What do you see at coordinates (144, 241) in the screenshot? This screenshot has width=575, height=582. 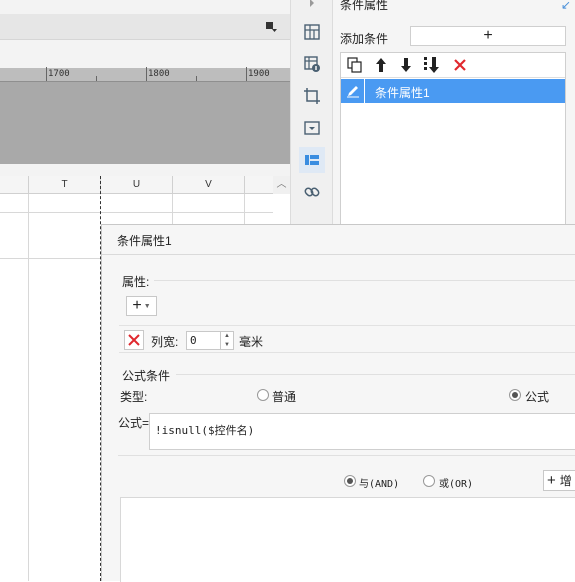 I see `dialog-title: 条件属性1` at bounding box center [144, 241].